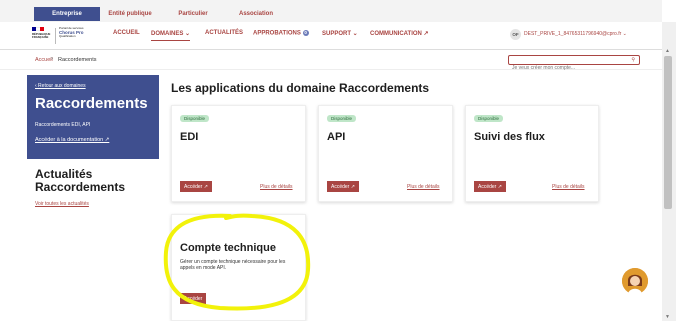 Image resolution: width=676 pixels, height=321 pixels. Describe the element at coordinates (60, 86) in the screenshot. I see `back-to-domains-link: ‹ Retour aux domaines` at that location.